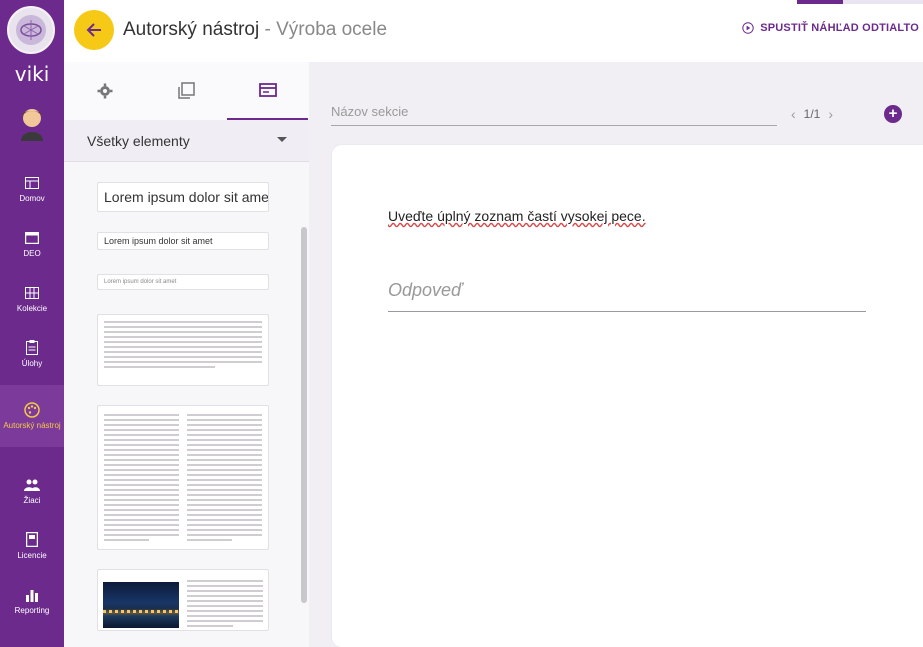 Image resolution: width=923 pixels, height=647 pixels. Describe the element at coordinates (138, 140) in the screenshot. I see `filter-label: Všetky elementy` at that location.